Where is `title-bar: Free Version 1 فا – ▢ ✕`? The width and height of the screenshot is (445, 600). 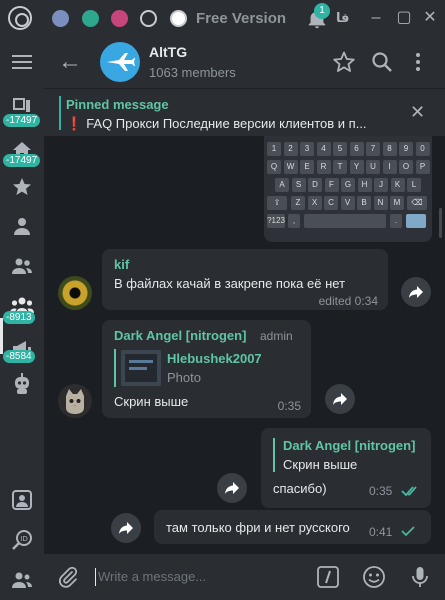 title-bar: Free Version 1 فا – ▢ ✕ is located at coordinates (222, 18).